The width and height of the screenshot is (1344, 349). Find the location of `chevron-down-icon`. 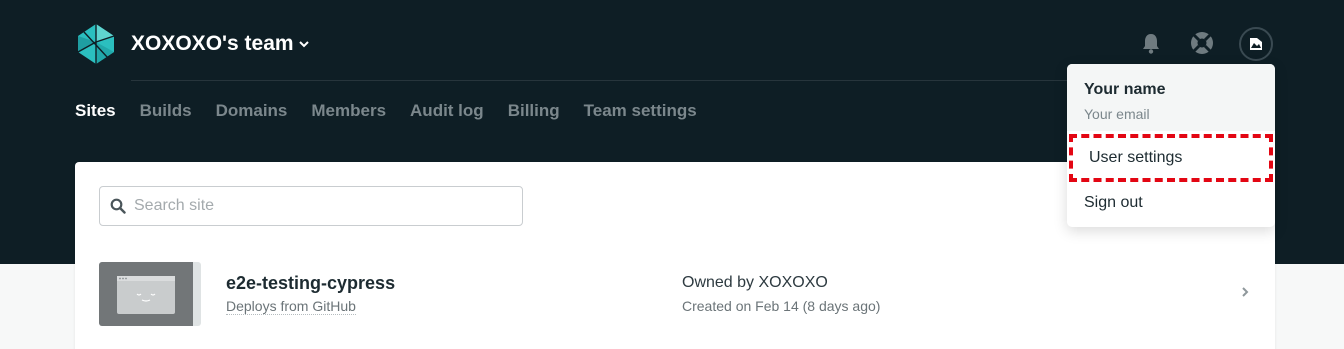

chevron-down-icon is located at coordinates (303, 44).